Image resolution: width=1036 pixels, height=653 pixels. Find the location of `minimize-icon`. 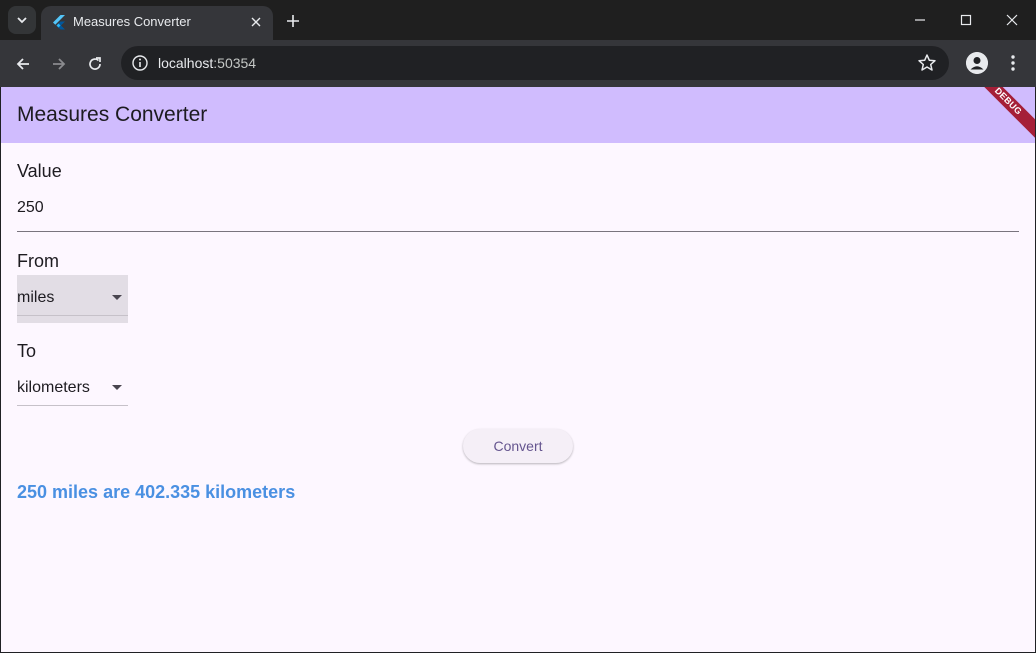

minimize-icon is located at coordinates (920, 20).